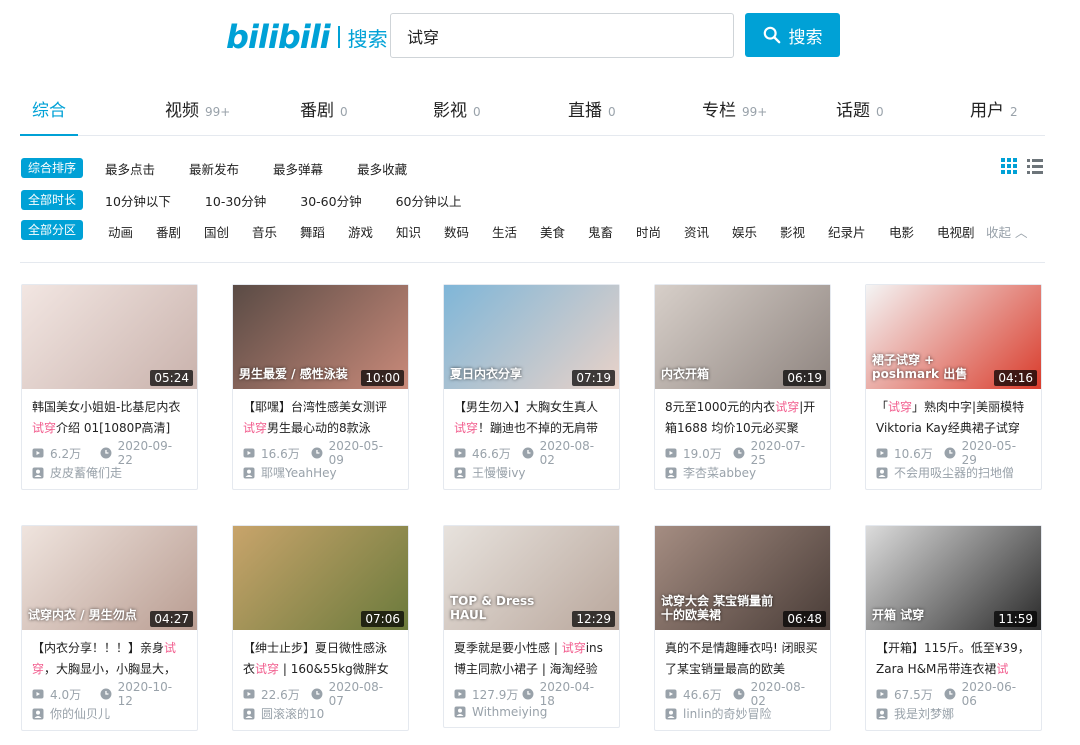 This screenshot has height=745, width=1080. What do you see at coordinates (408, 231) in the screenshot?
I see `filter-zone-option: 知识` at bounding box center [408, 231].